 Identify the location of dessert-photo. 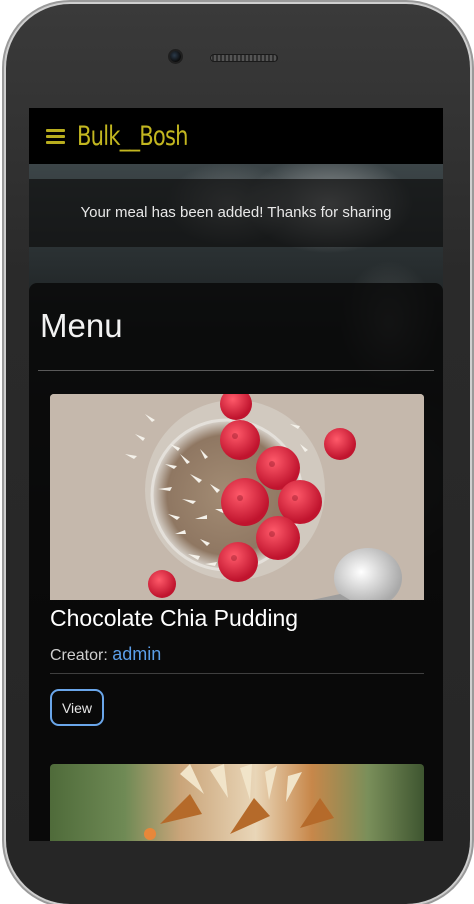
(239, 802).